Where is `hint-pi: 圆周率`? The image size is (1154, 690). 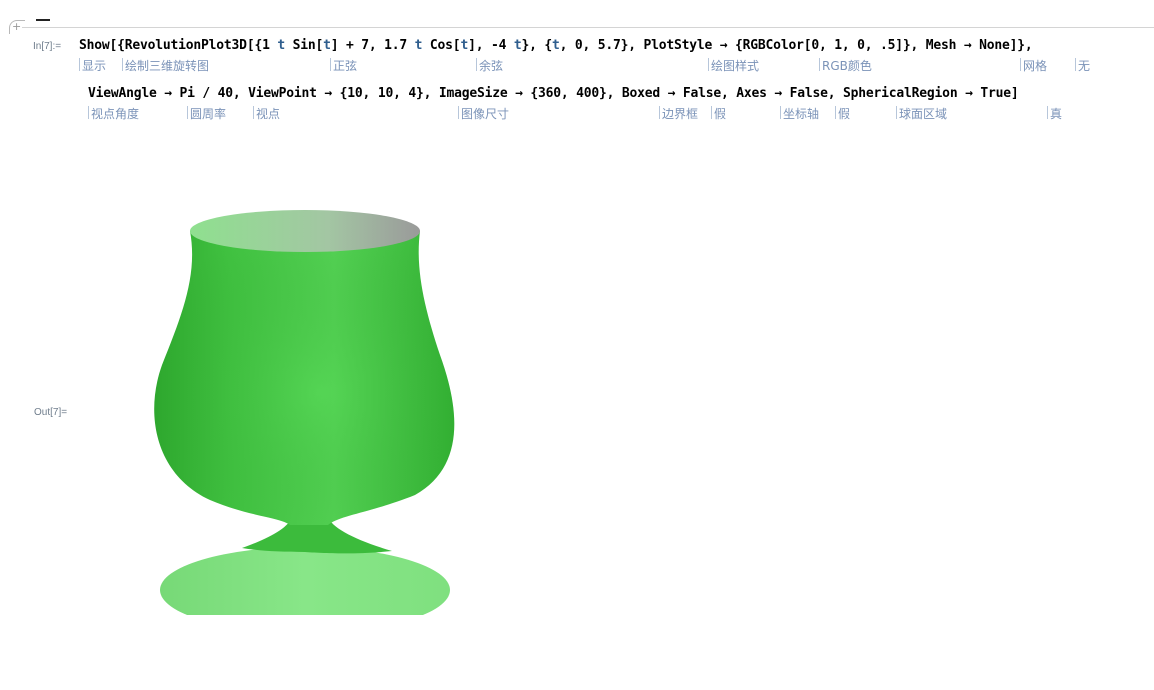 hint-pi: 圆周率 is located at coordinates (206, 113).